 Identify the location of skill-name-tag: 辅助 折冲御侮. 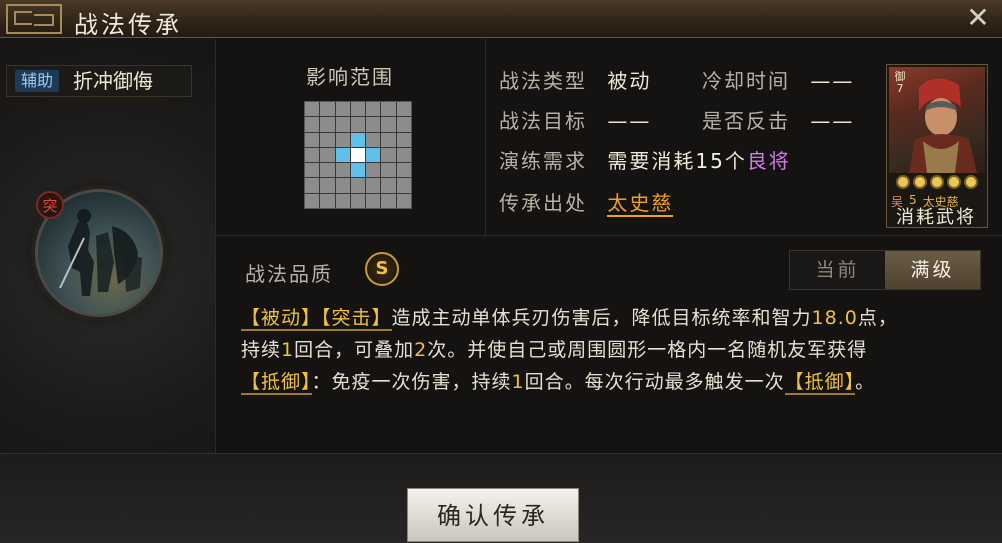
(99, 81).